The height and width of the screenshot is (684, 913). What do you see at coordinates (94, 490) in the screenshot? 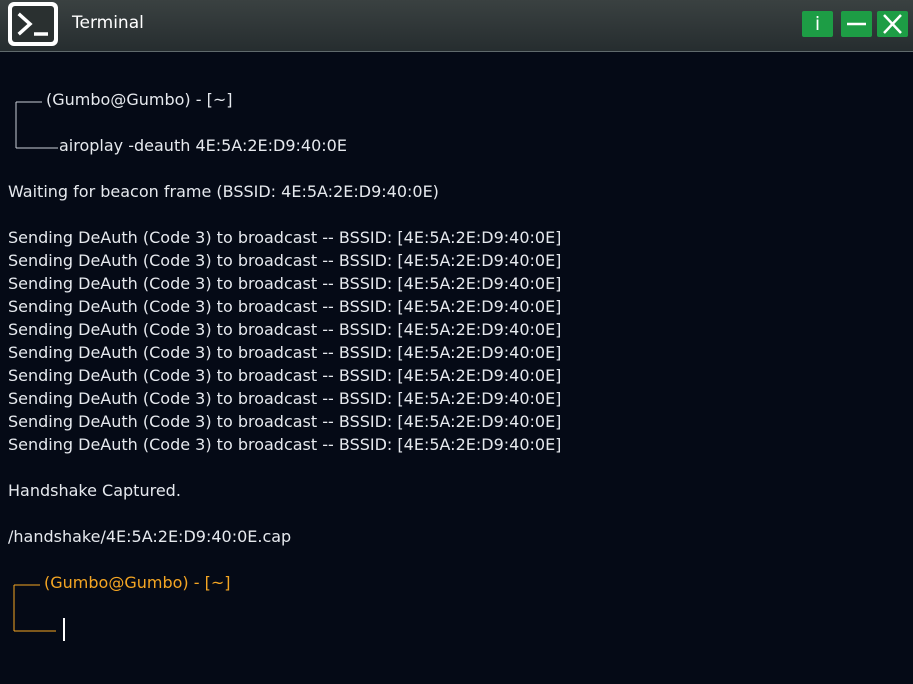
I see `handshake-captured-message: Handshake Captured.` at bounding box center [94, 490].